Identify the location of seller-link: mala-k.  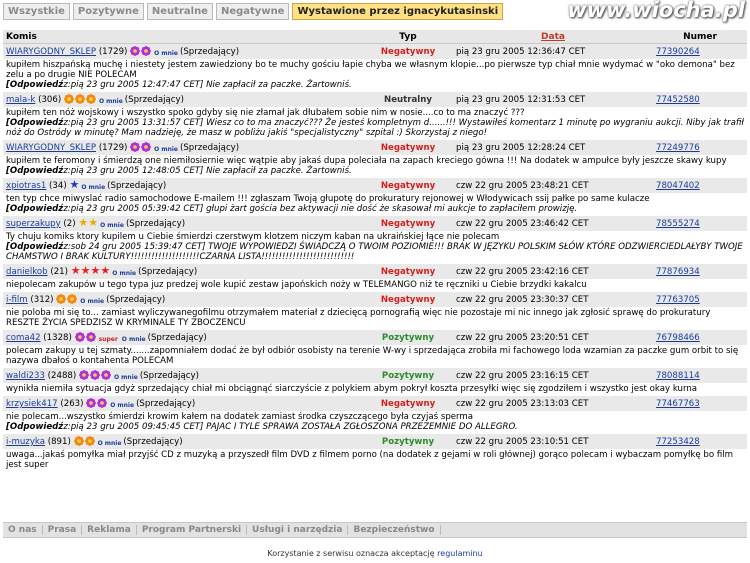
(20, 100).